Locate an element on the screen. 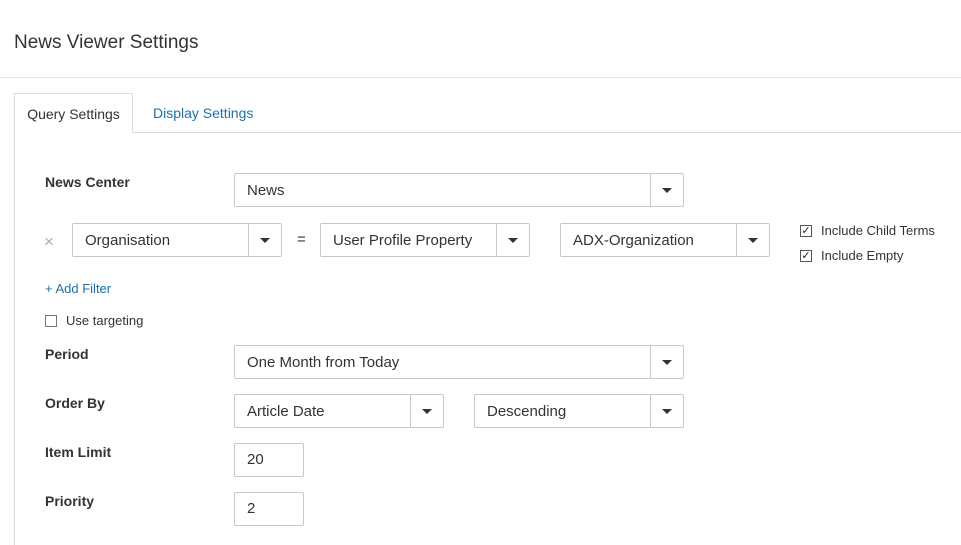 This screenshot has width=961, height=545. checkbox-icon is located at coordinates (51, 320).